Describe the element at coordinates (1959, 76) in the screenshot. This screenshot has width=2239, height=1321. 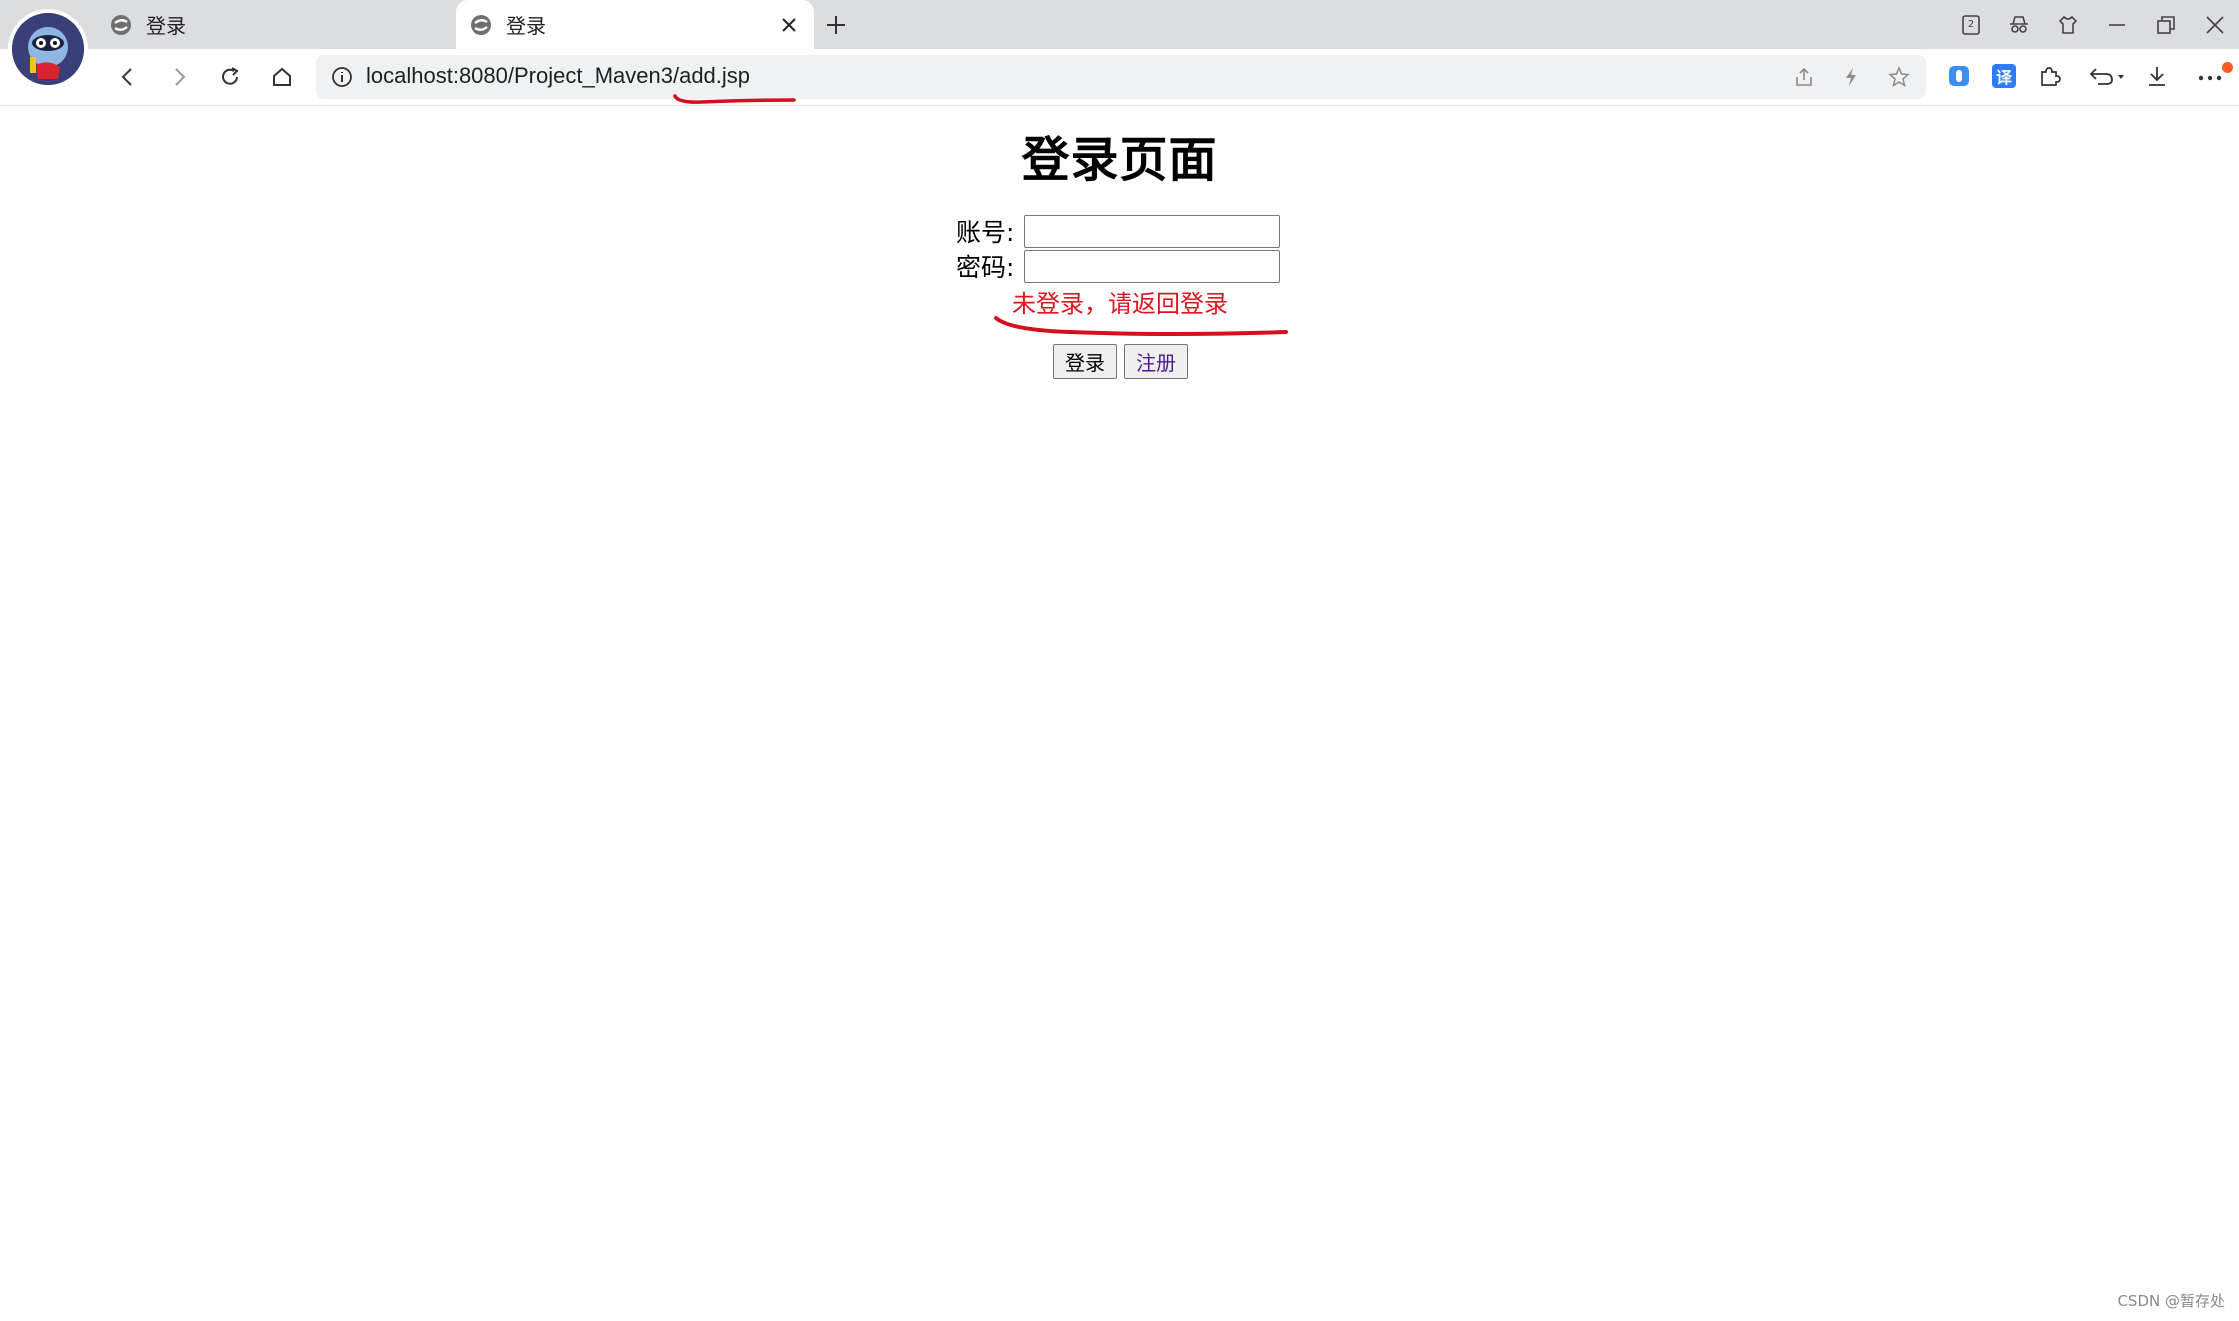
I see `extension-blue-icon` at that location.